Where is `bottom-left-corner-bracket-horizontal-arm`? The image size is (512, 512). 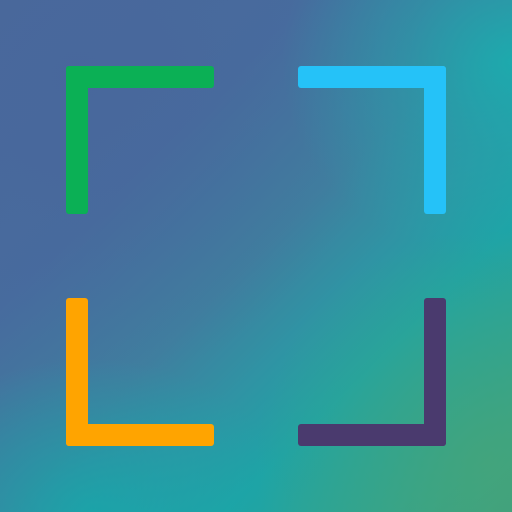
bottom-left-corner-bracket-horizontal-arm is located at coordinates (140, 435).